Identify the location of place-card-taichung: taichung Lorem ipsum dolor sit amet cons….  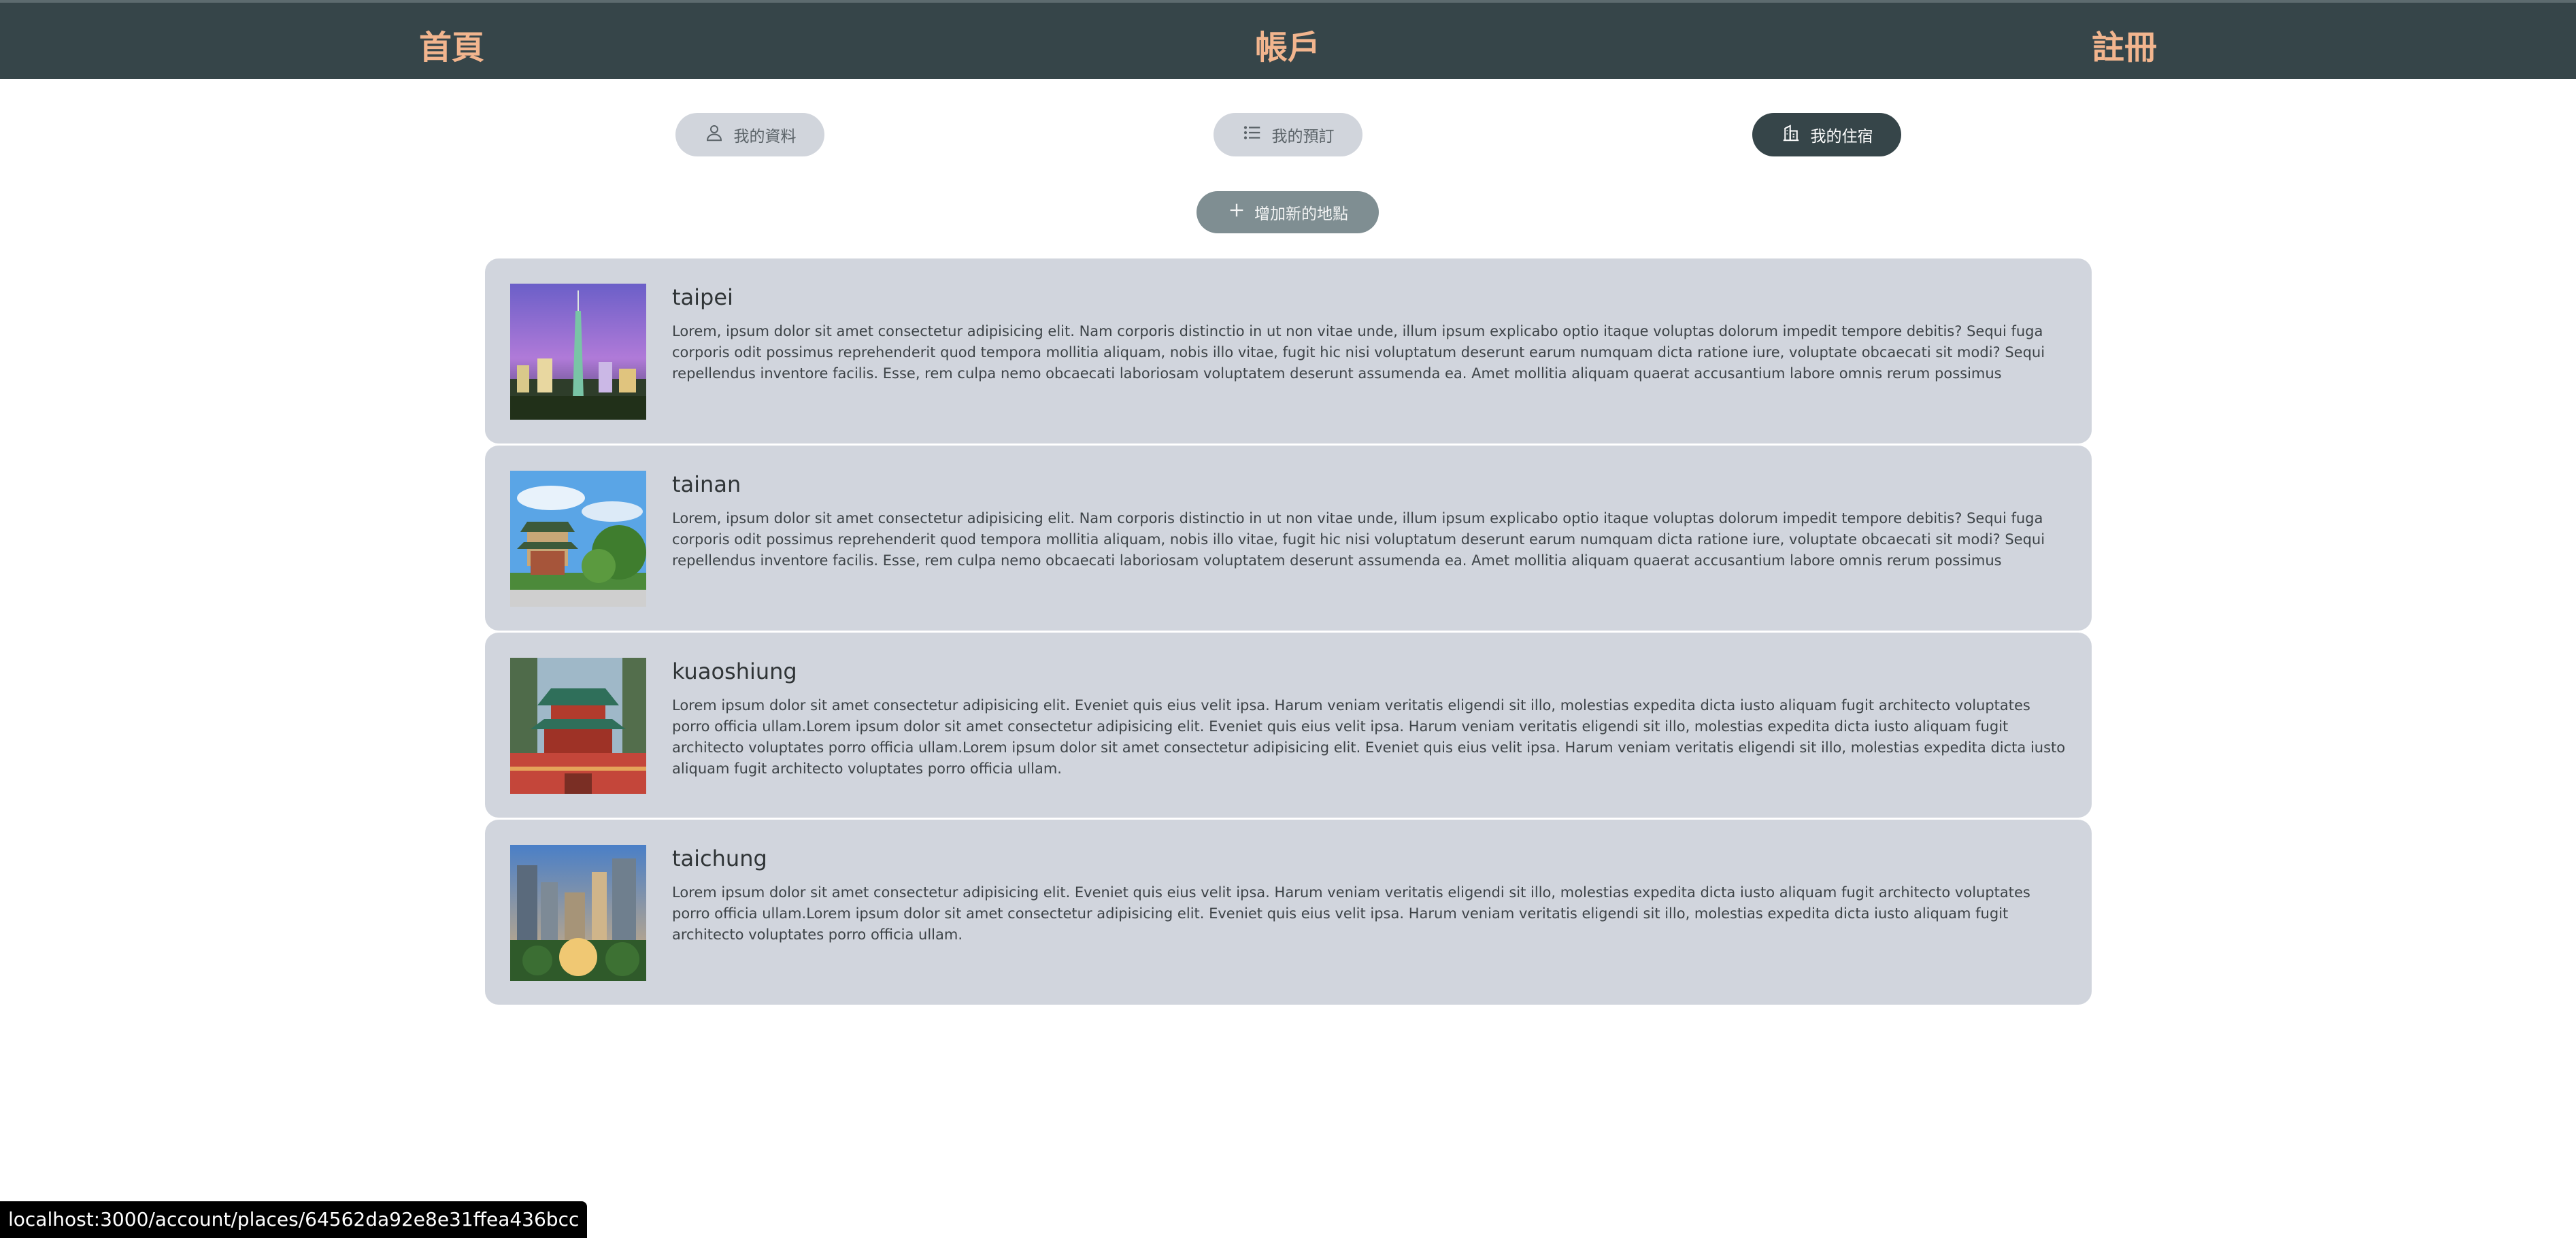
(1288, 912).